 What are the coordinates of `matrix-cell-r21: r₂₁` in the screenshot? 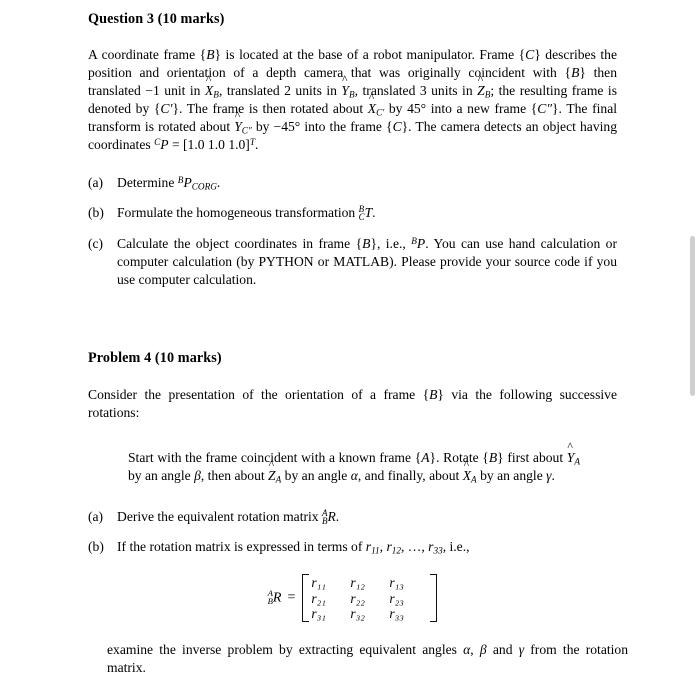 It's located at (318, 598).